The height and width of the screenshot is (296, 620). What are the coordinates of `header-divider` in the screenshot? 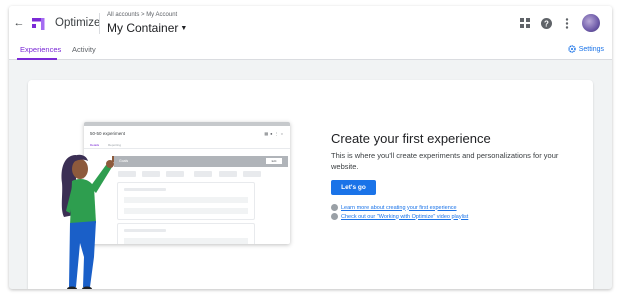 It's located at (99, 23).